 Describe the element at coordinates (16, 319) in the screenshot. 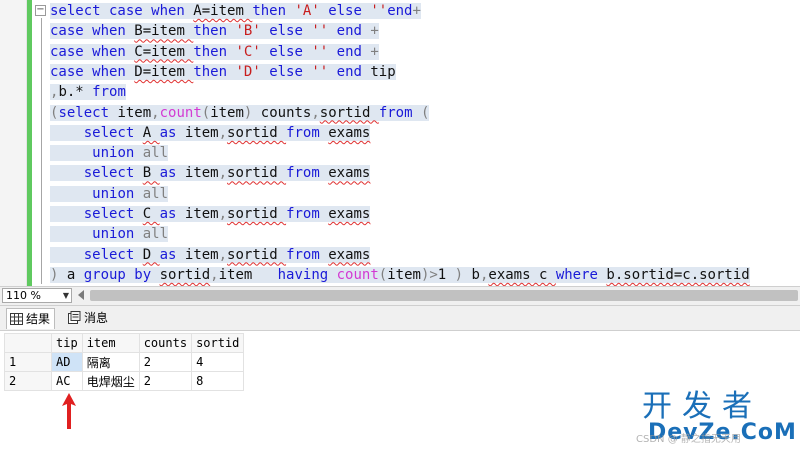

I see `grid-icon` at that location.